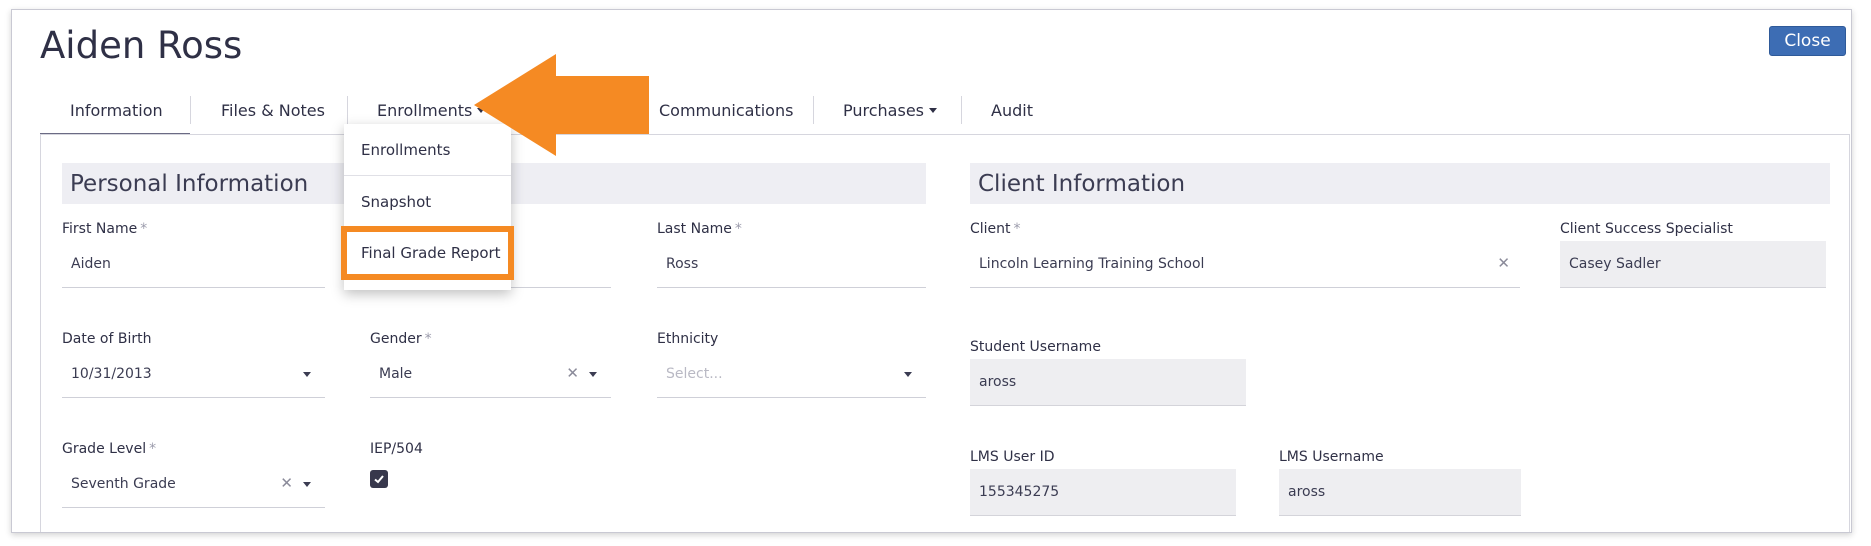 The height and width of the screenshot is (546, 1871). Describe the element at coordinates (1807, 41) in the screenshot. I see `close-button: Close` at that location.